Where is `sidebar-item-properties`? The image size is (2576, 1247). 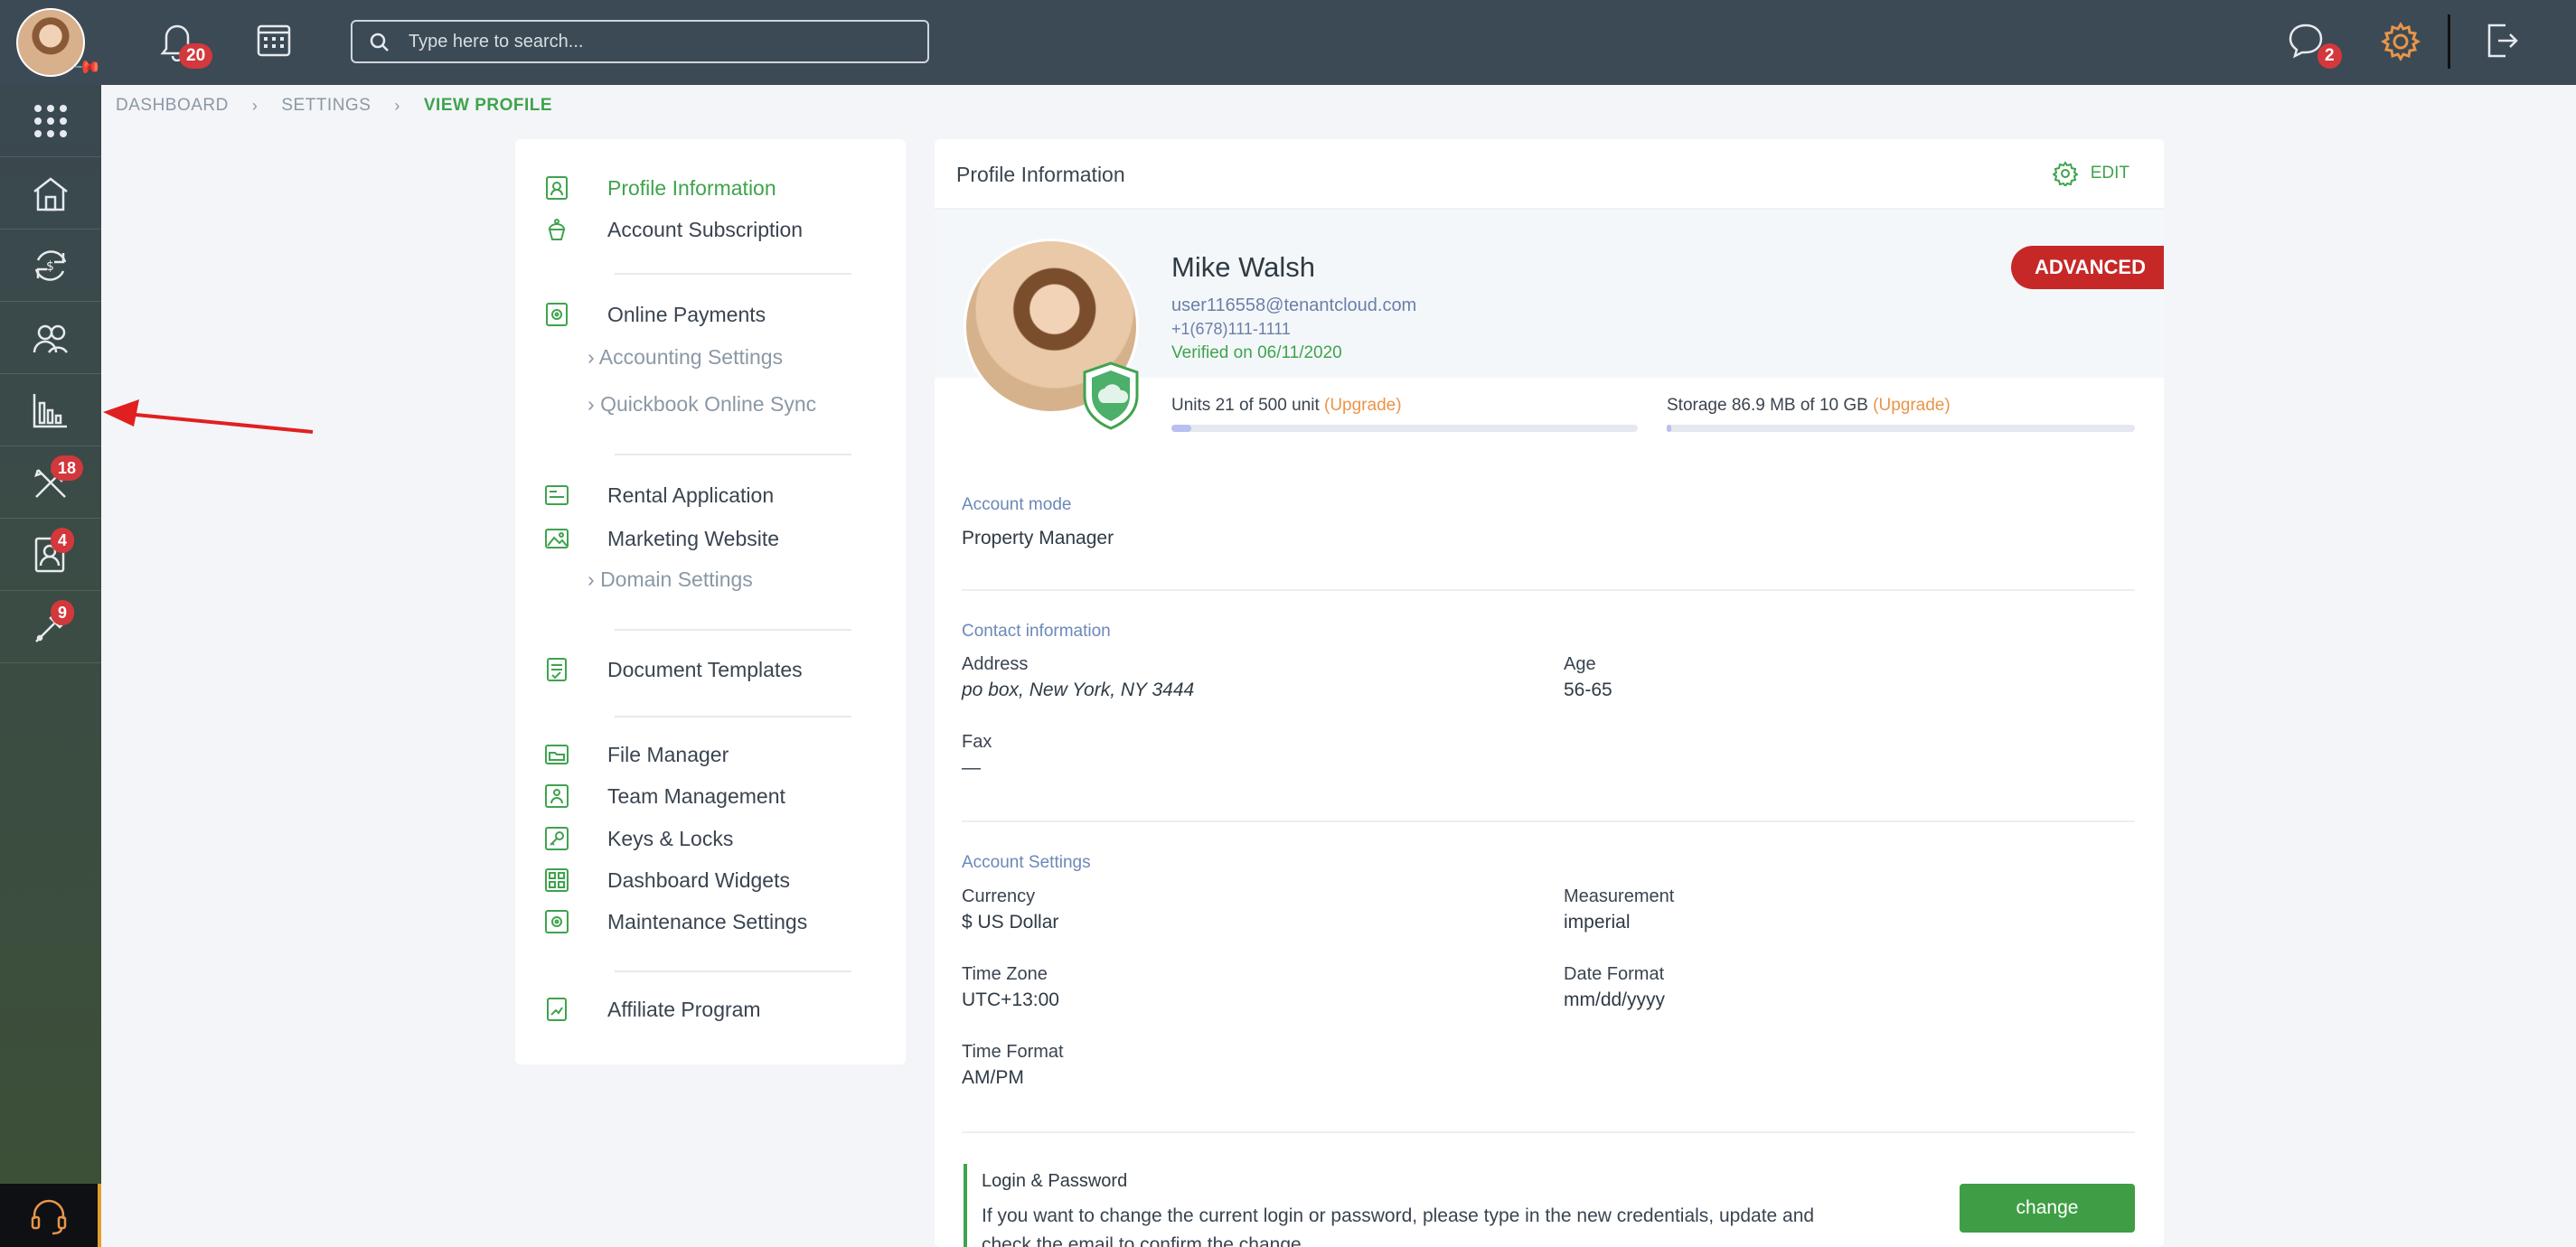
sidebar-item-properties is located at coordinates (50, 193).